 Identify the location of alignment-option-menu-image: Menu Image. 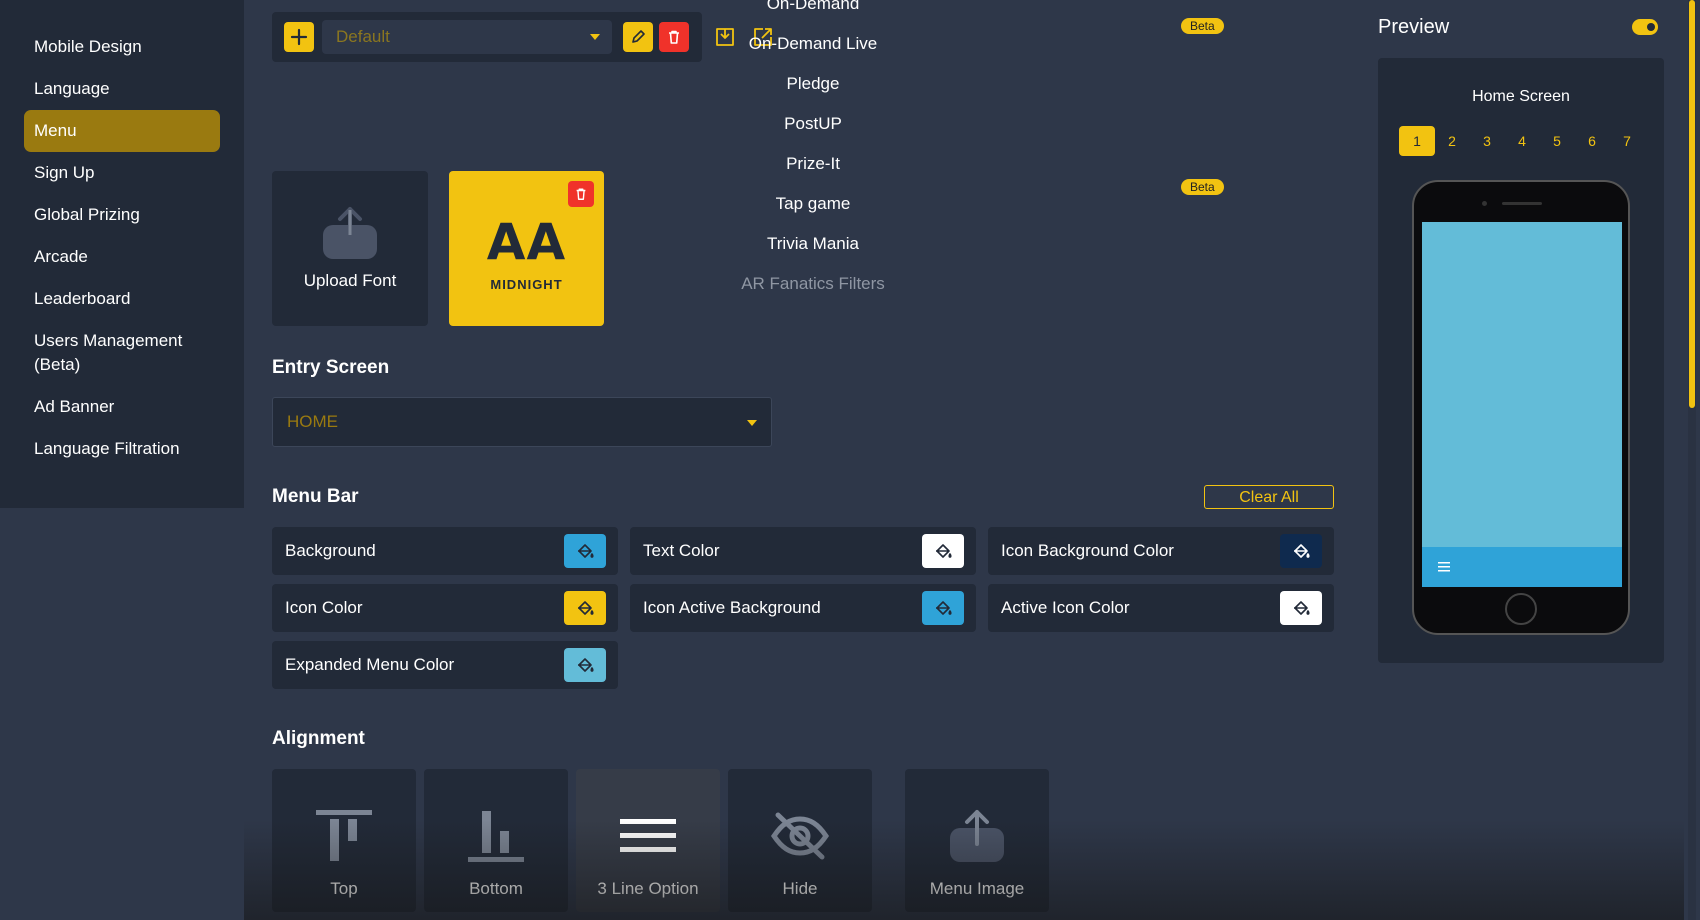
(977, 840).